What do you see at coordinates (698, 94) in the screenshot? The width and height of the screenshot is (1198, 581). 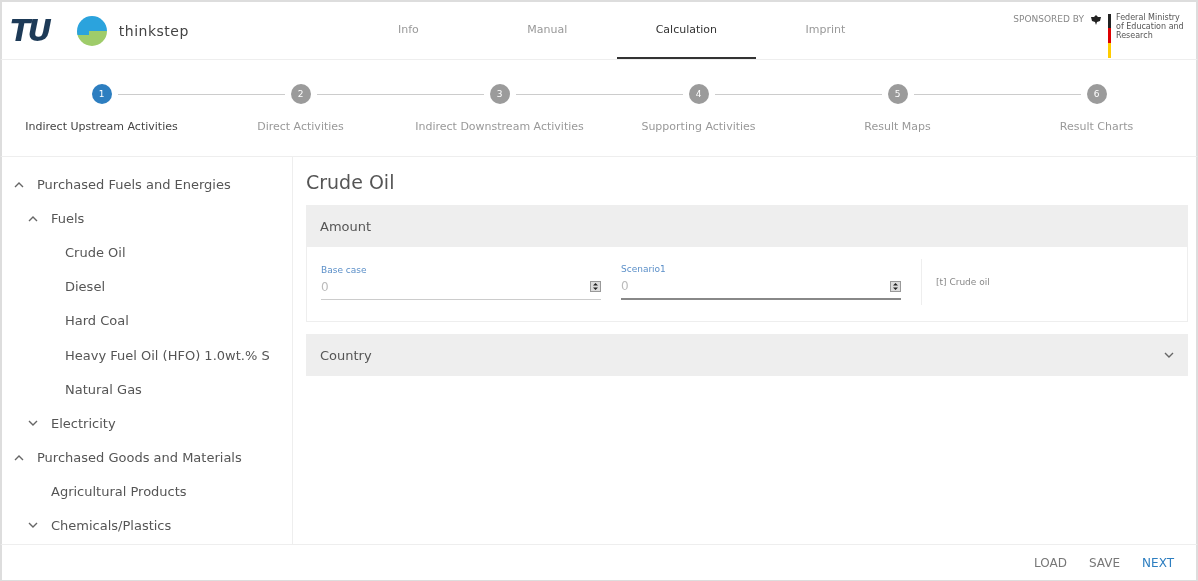 I see `step-number: 4` at bounding box center [698, 94].